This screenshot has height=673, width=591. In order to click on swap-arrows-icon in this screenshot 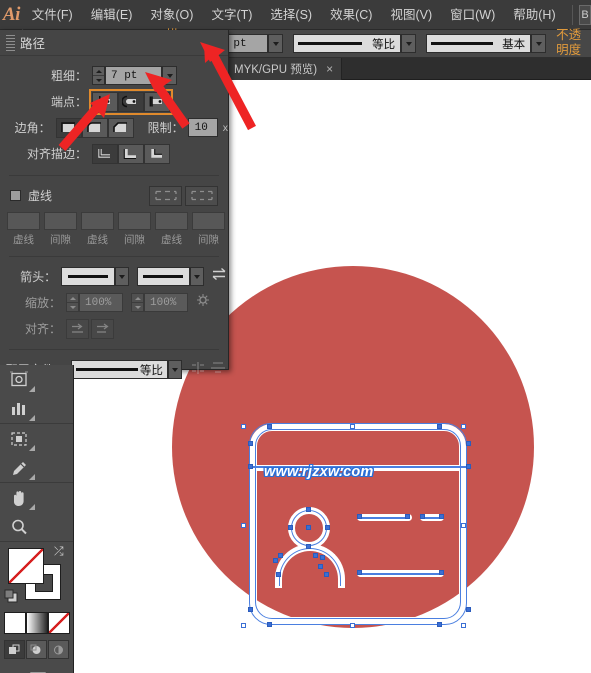, I will do `click(220, 276)`.